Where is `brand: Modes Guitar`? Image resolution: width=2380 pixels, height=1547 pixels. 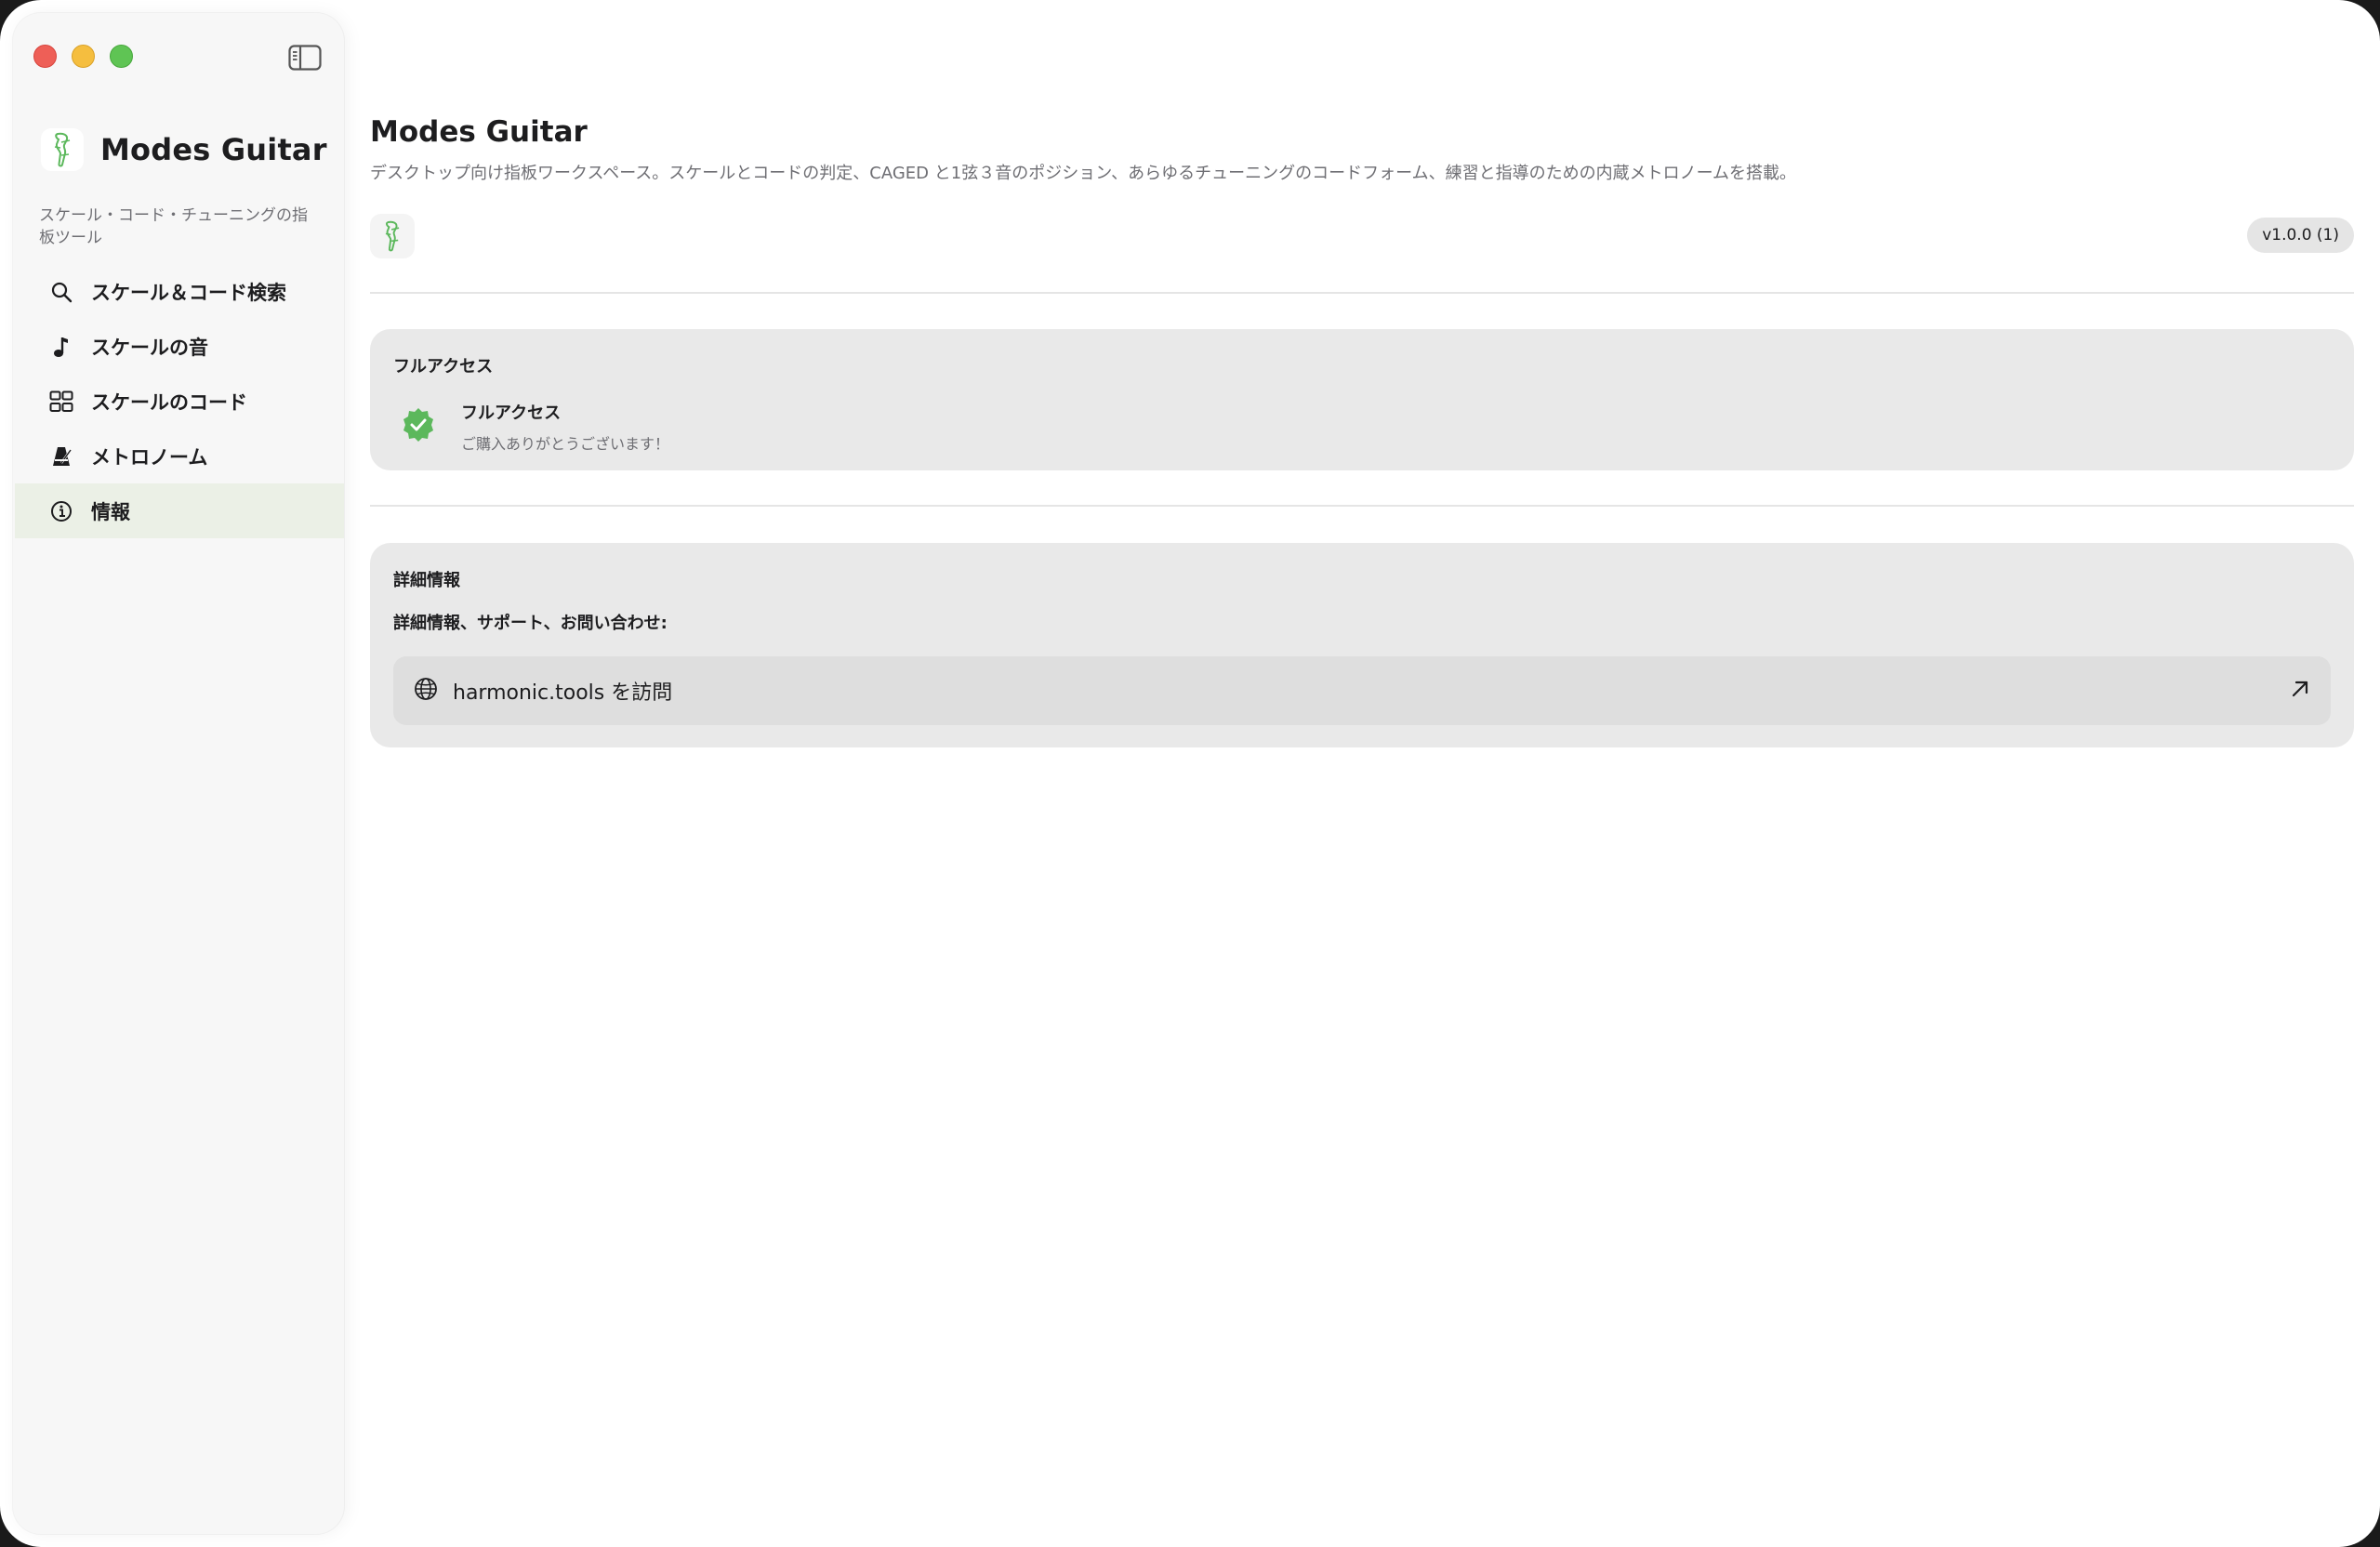
brand: Modes Guitar is located at coordinates (184, 149).